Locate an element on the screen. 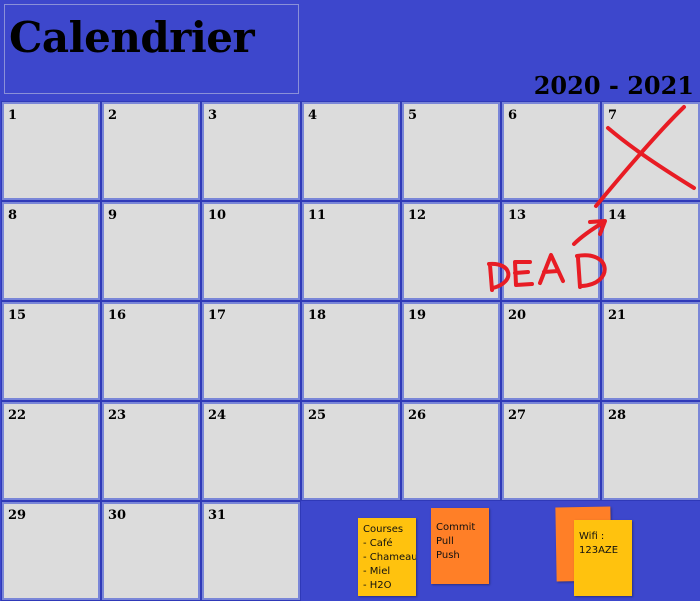  day-number: 29 is located at coordinates (17, 515).